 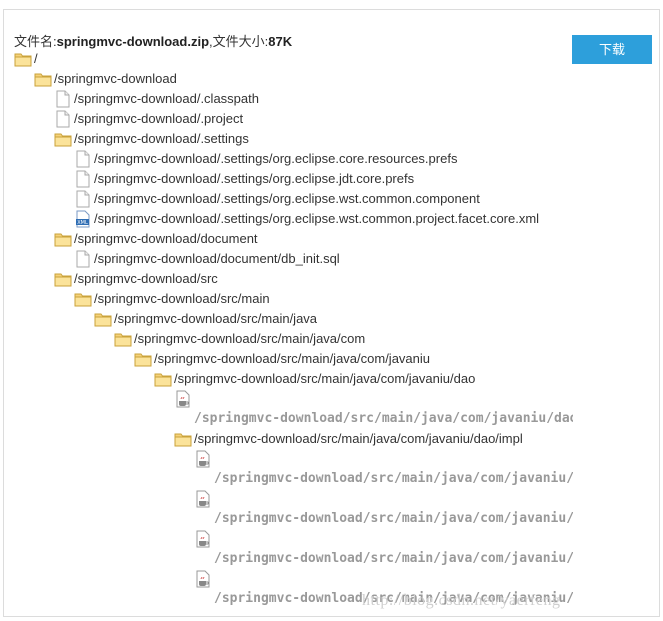 What do you see at coordinates (161, 138) in the screenshot?
I see `tree-item-label: /springmvc-download/.settings` at bounding box center [161, 138].